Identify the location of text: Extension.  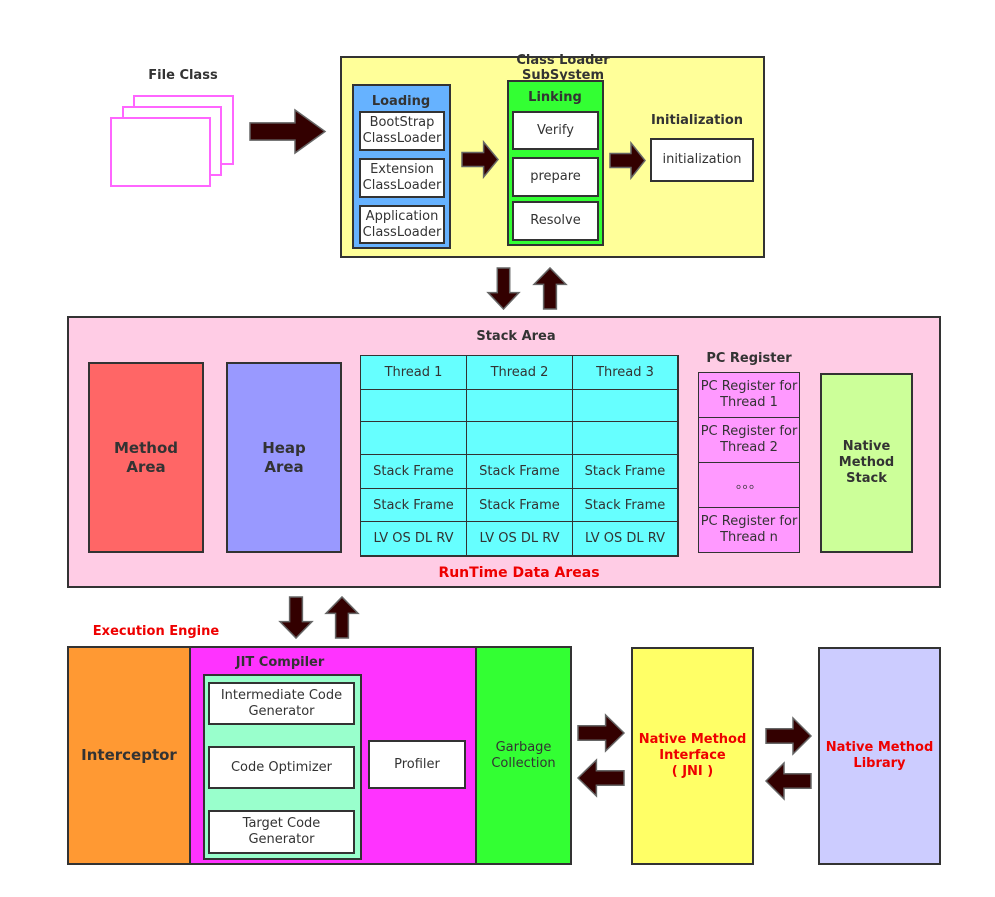
(402, 169).